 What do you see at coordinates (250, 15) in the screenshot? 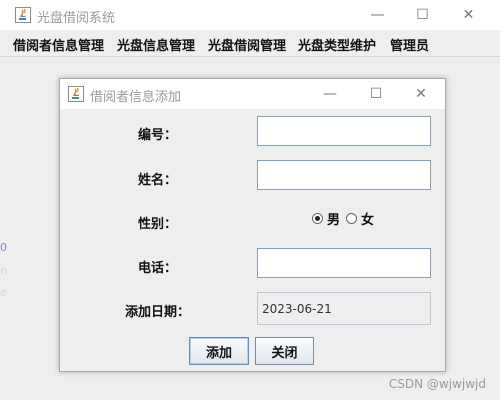
I see `main-titlebar: 光盘借阅系统 — ☐ ✕` at bounding box center [250, 15].